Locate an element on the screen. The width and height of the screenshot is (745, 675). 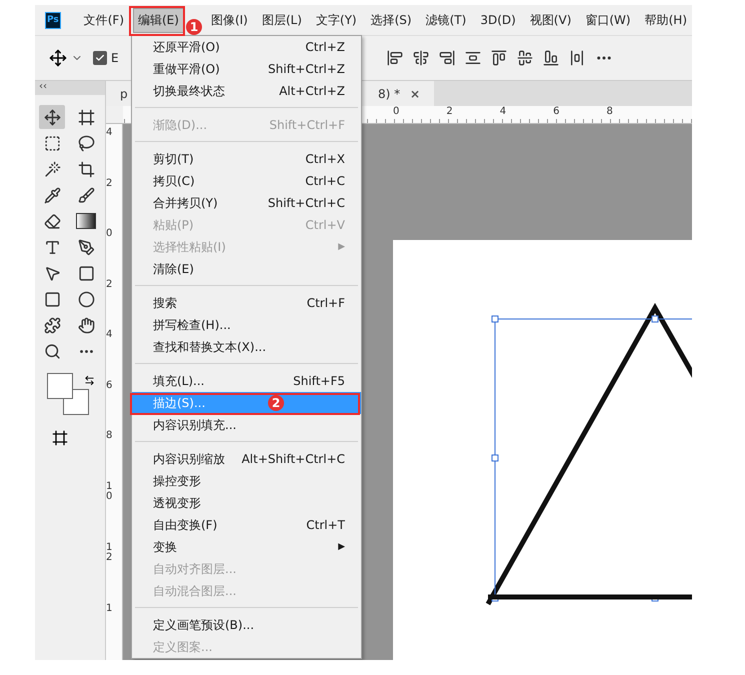
menu-option: 搜索 Ctrl+F is located at coordinates (246, 303).